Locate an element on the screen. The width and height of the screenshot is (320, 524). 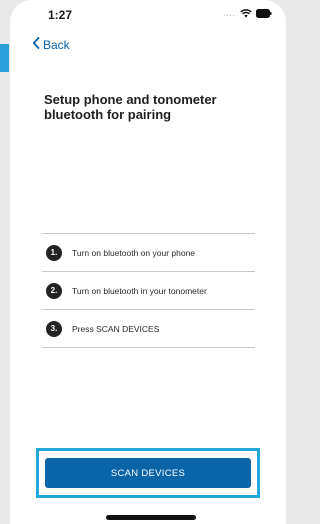
step-number-badge: 1. is located at coordinates (54, 252).